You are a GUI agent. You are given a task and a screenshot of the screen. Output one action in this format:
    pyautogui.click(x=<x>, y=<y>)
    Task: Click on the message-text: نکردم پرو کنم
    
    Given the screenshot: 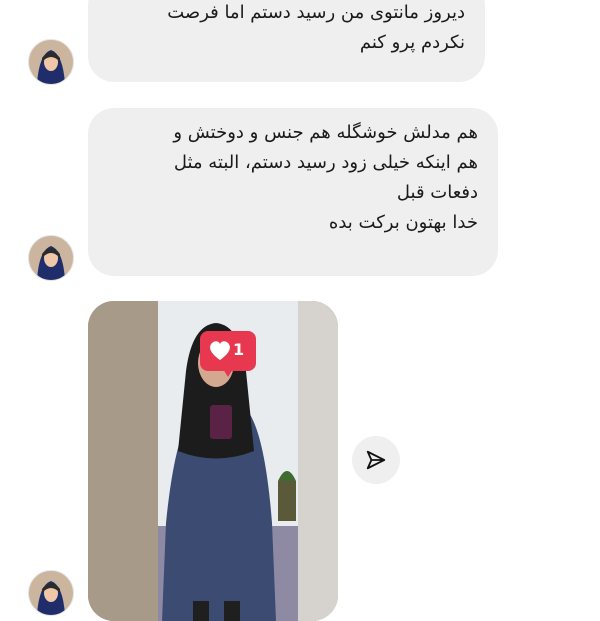 What is the action you would take?
    pyautogui.click(x=412, y=42)
    